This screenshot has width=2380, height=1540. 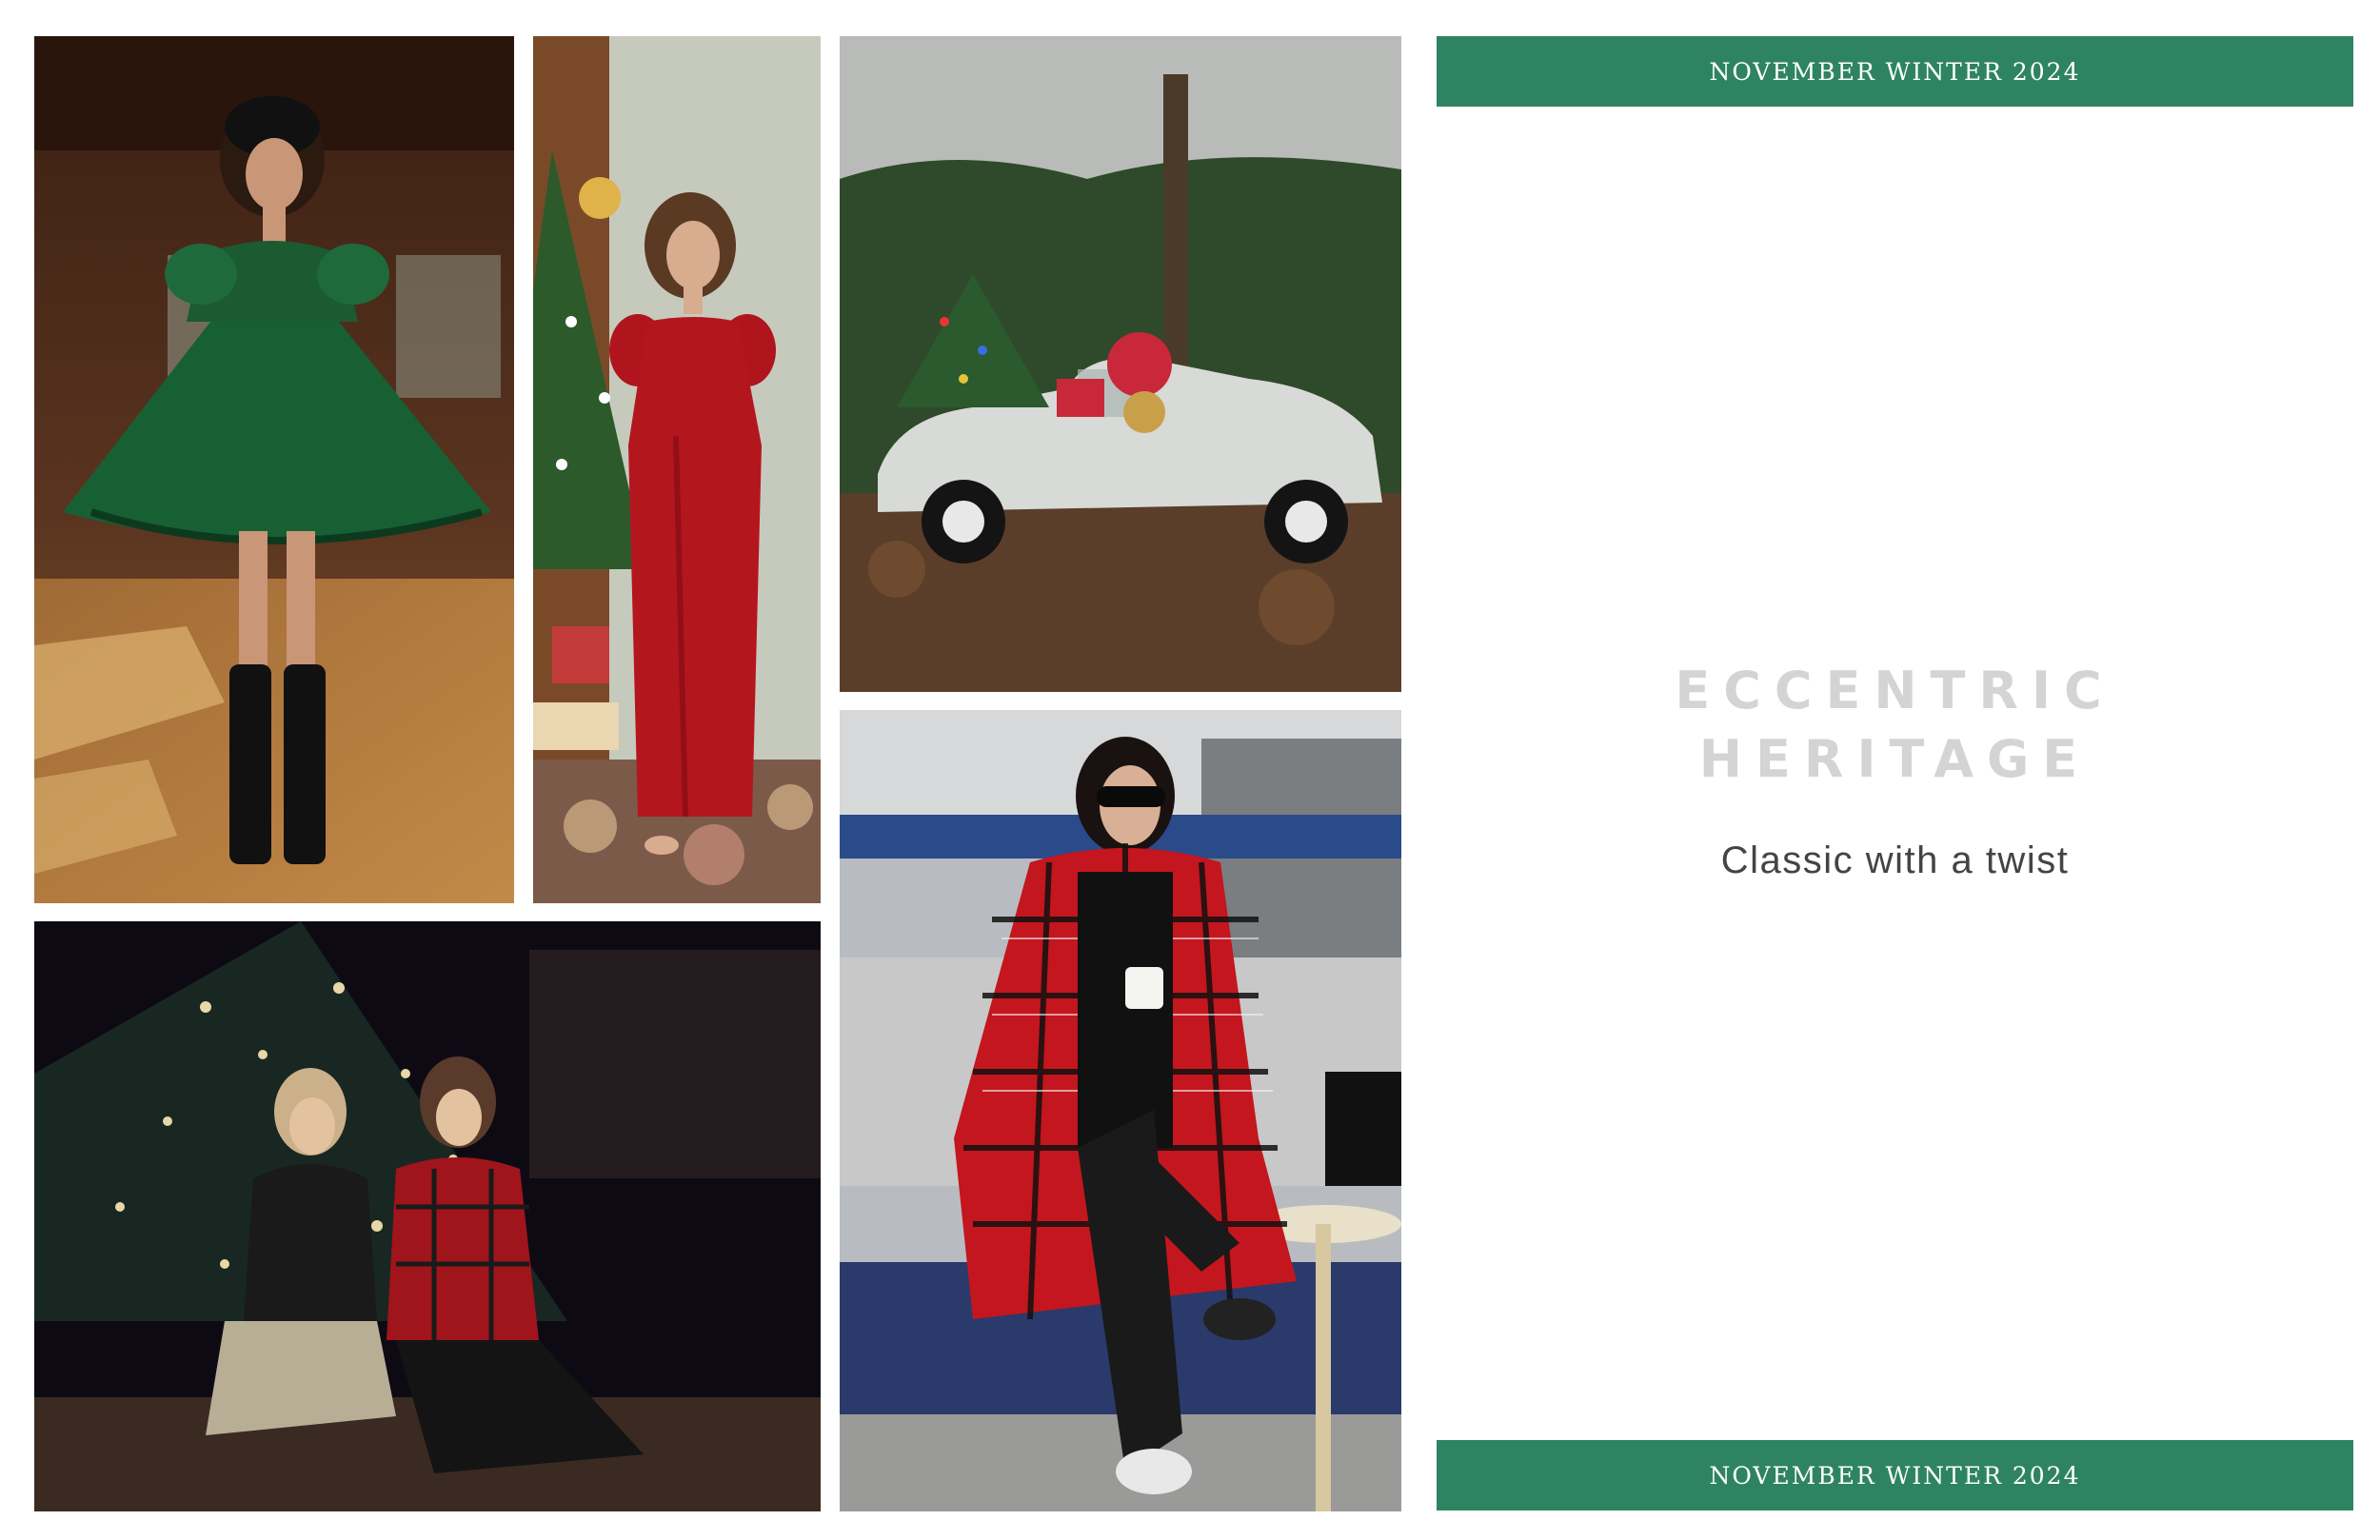 What do you see at coordinates (1895, 860) in the screenshot?
I see `subtitle: Classic with a twist` at bounding box center [1895, 860].